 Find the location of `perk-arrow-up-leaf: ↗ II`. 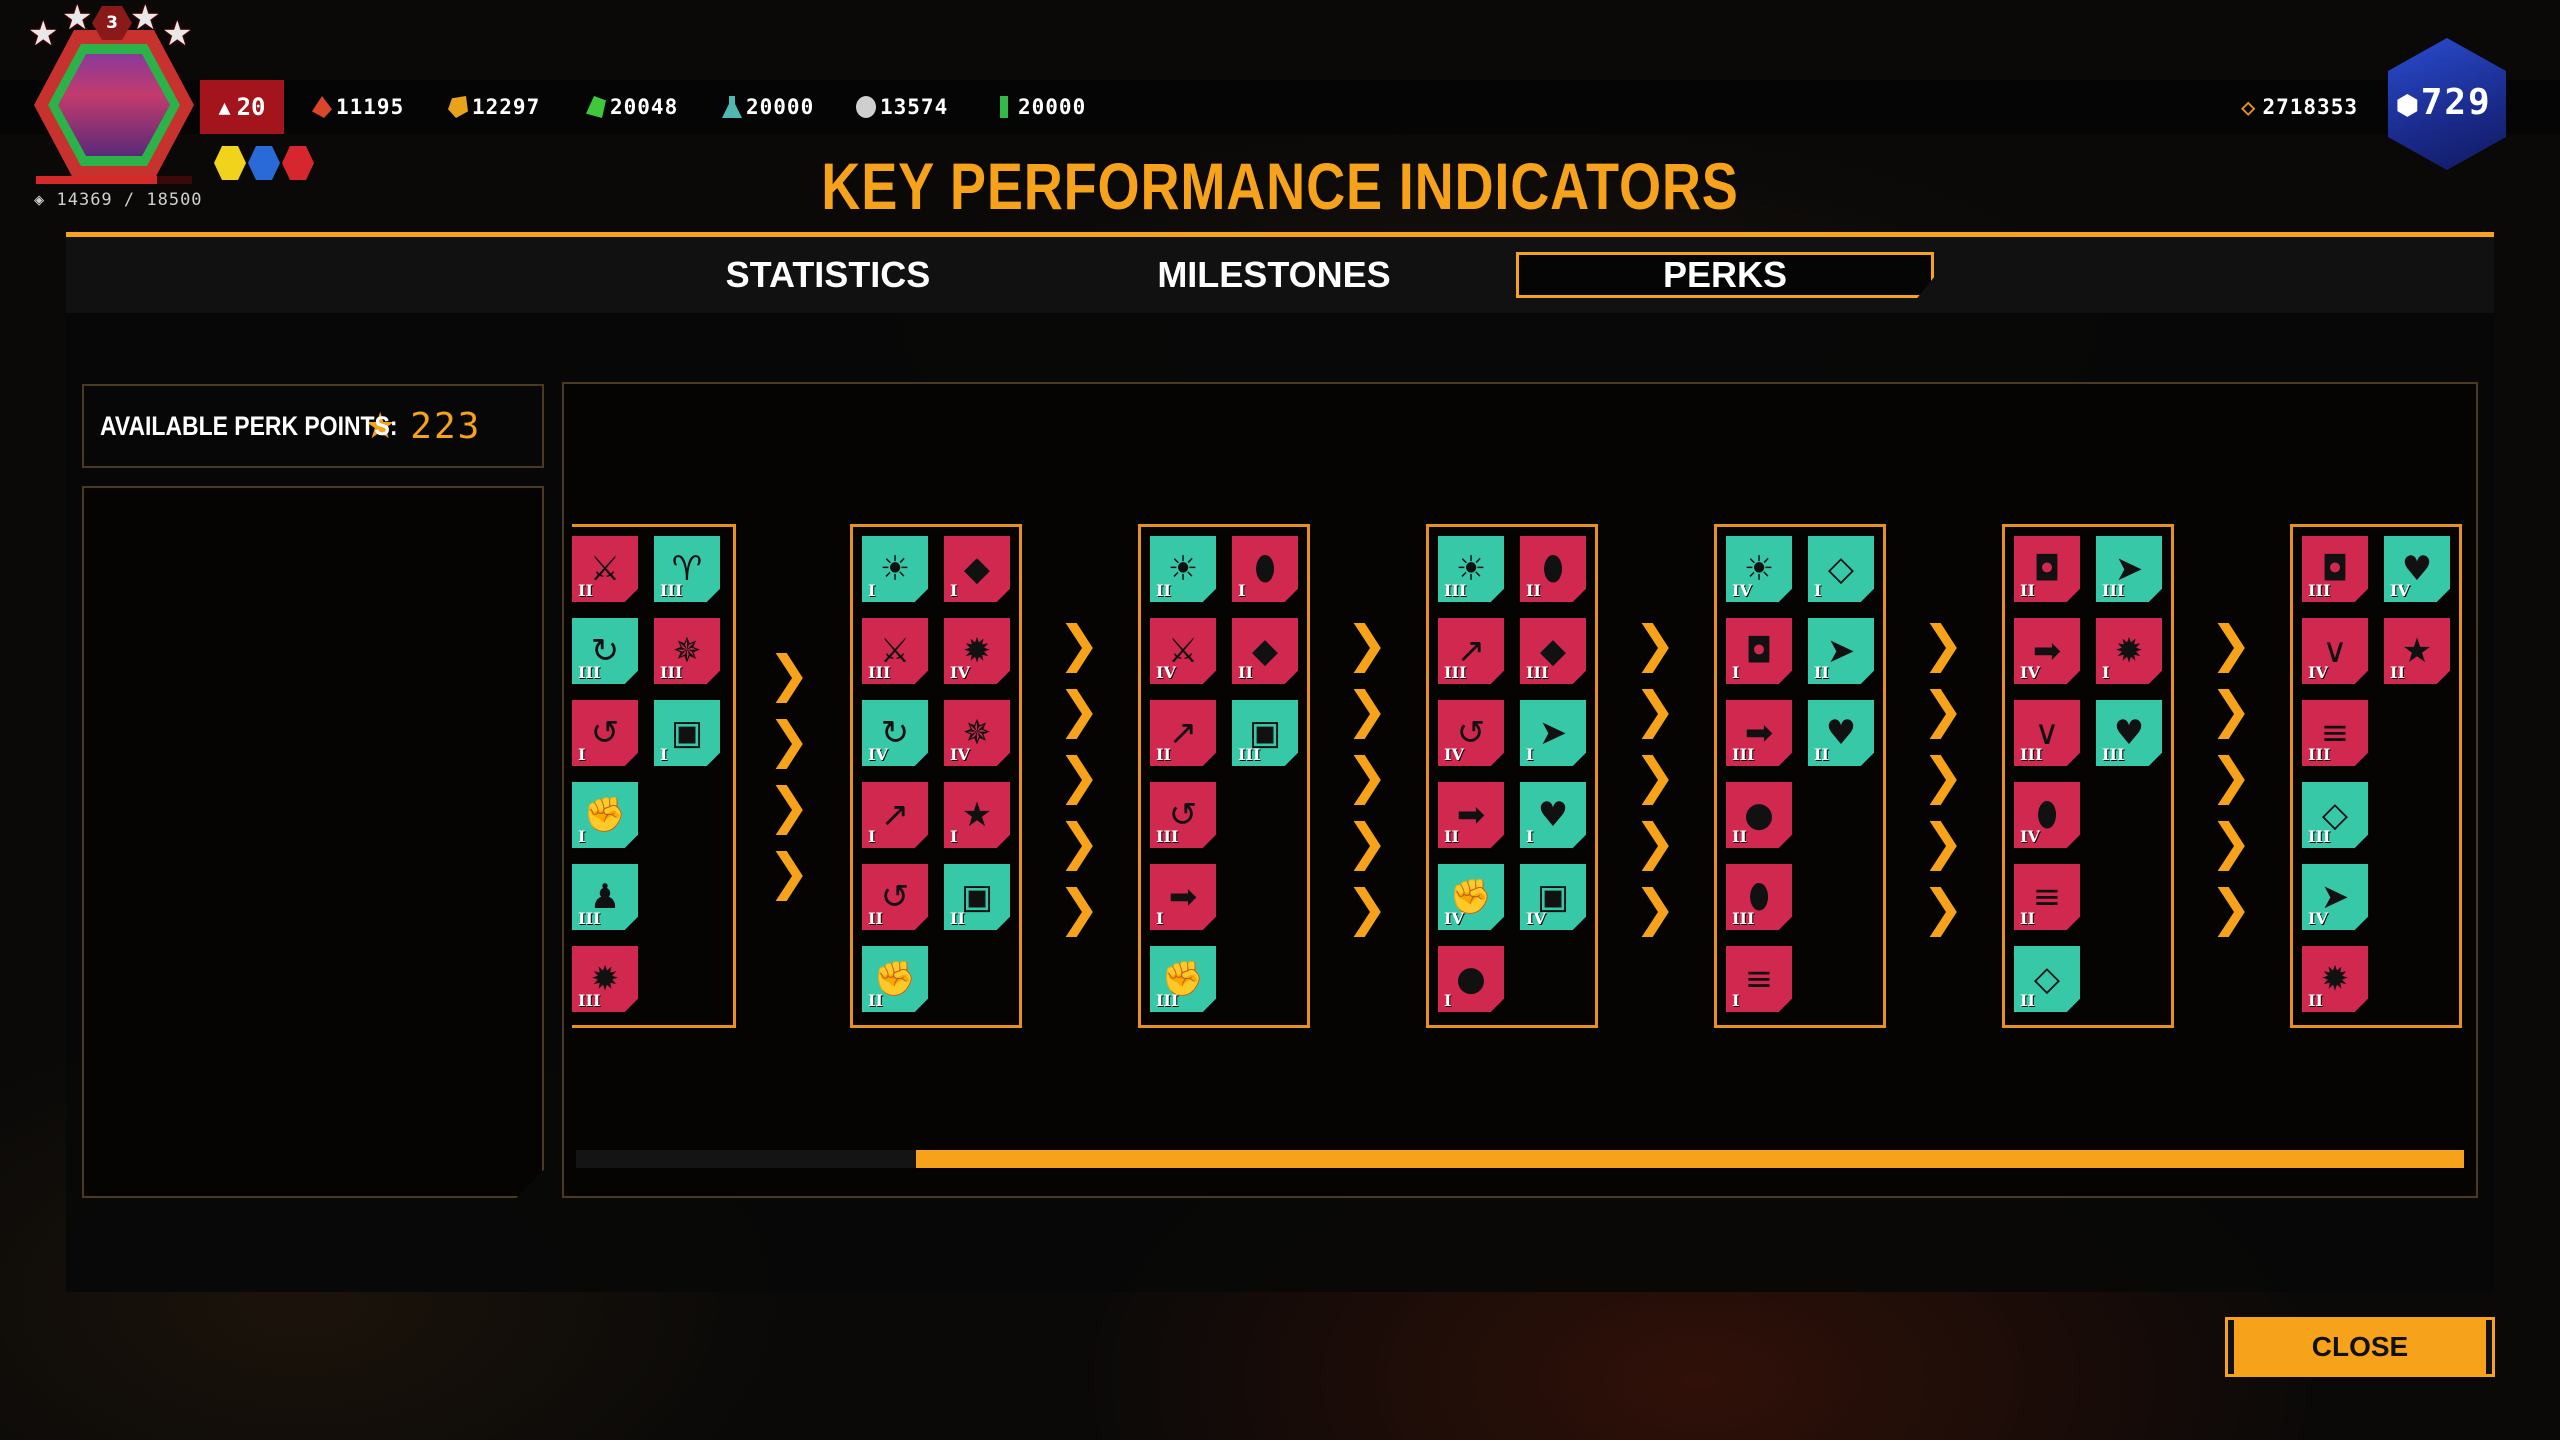

perk-arrow-up-leaf: ↗ II is located at coordinates (1183, 733).